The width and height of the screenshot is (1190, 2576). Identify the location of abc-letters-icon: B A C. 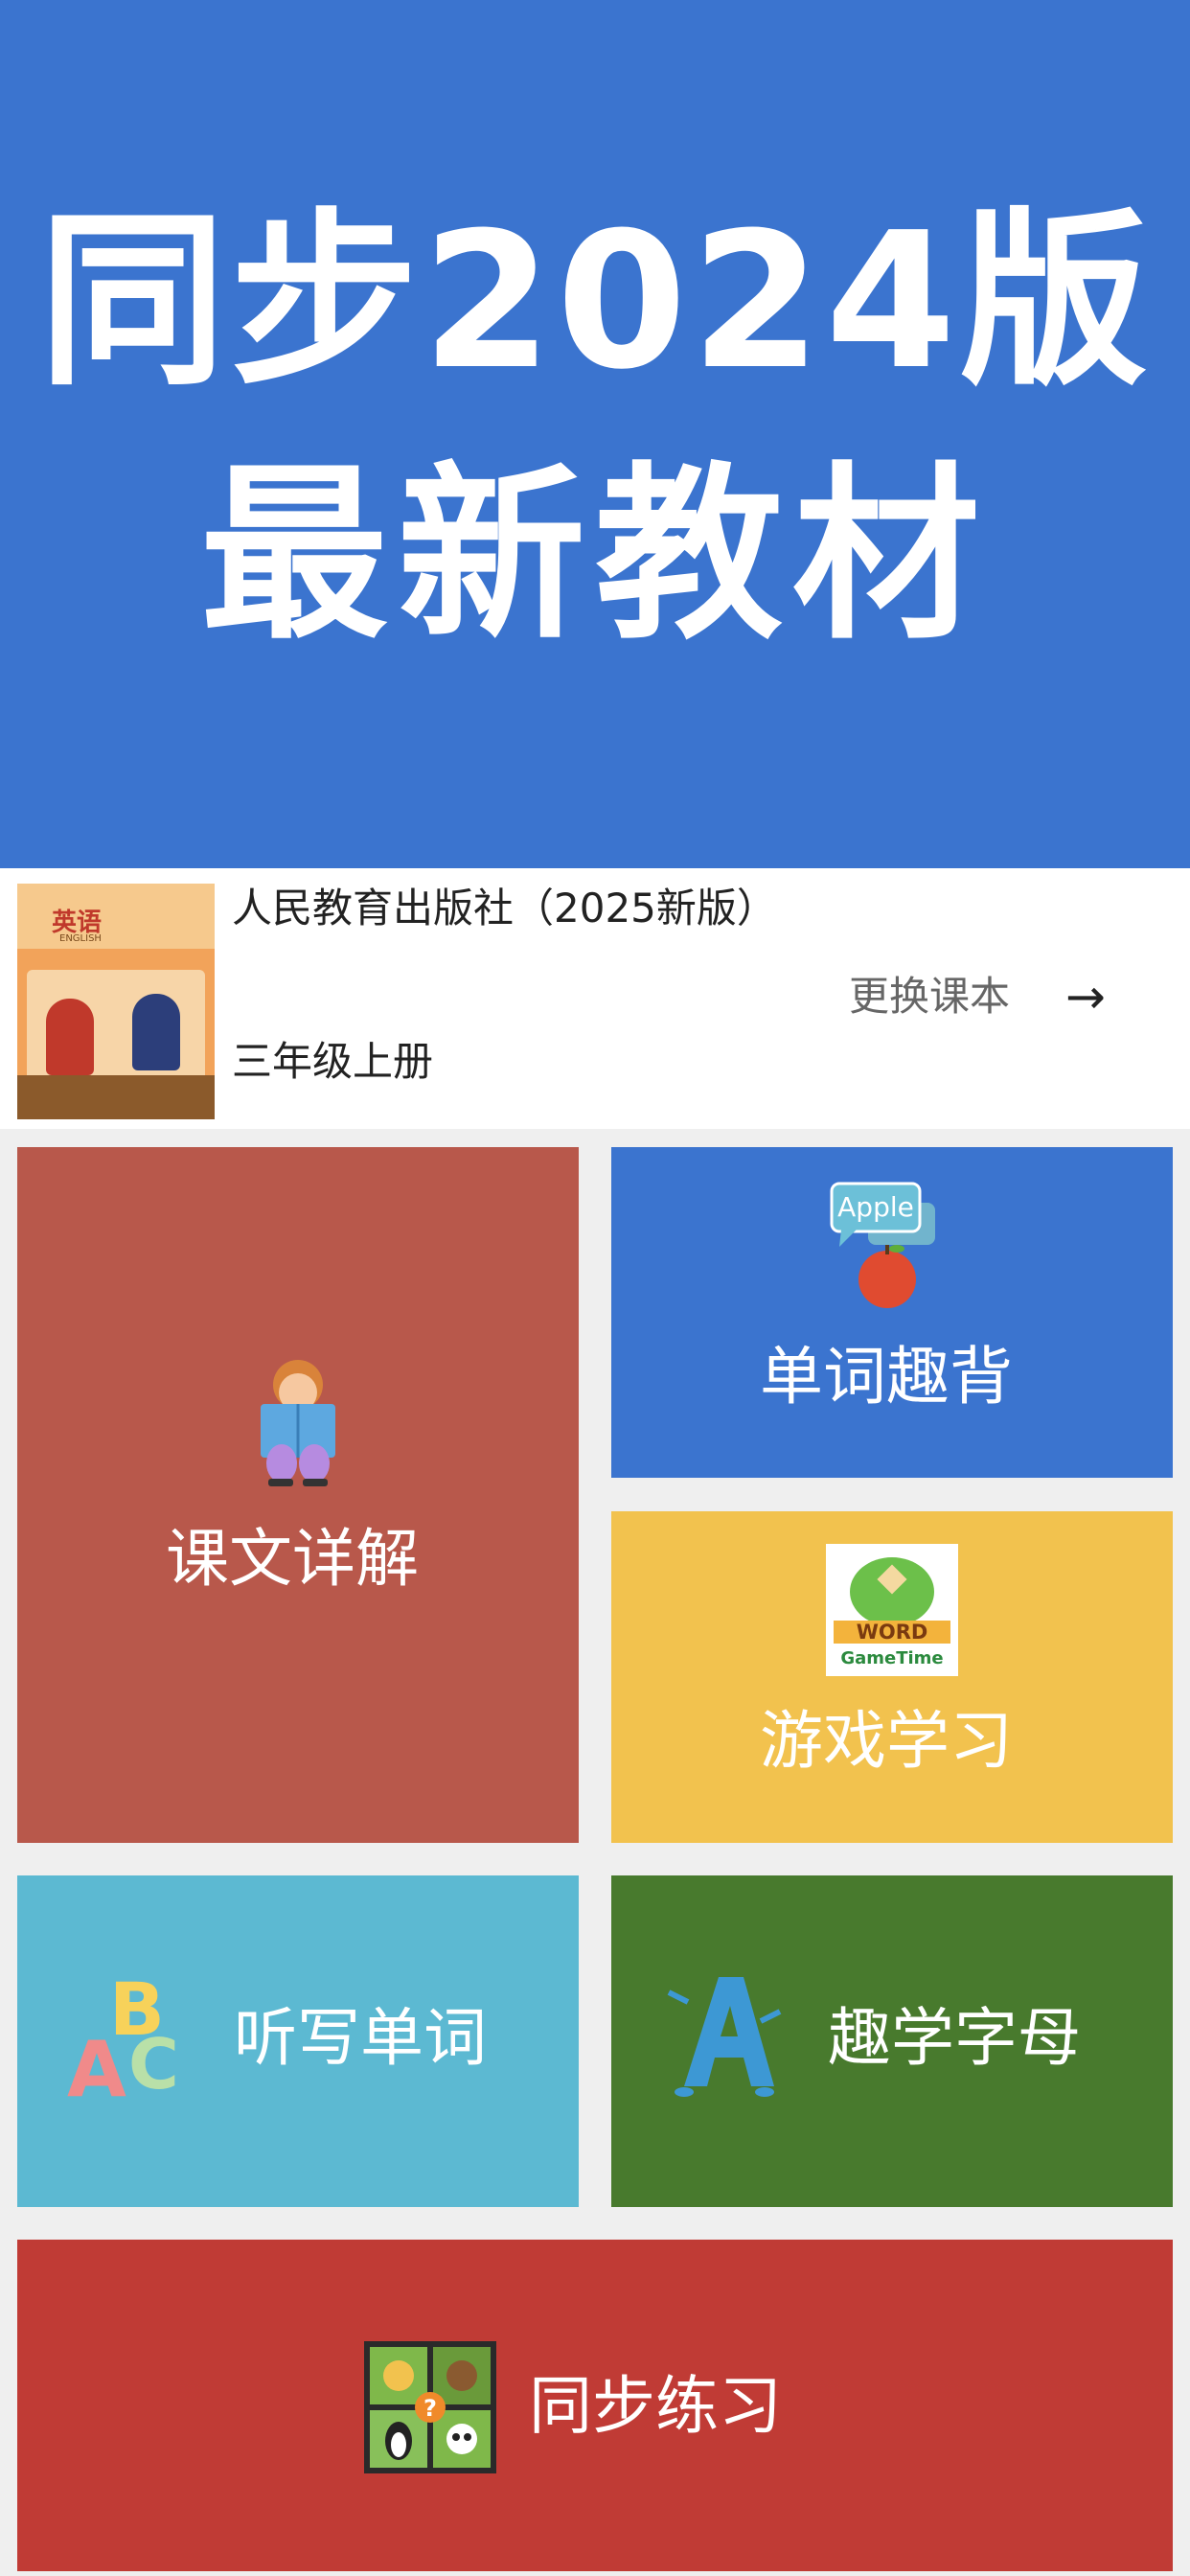
(123, 2039).